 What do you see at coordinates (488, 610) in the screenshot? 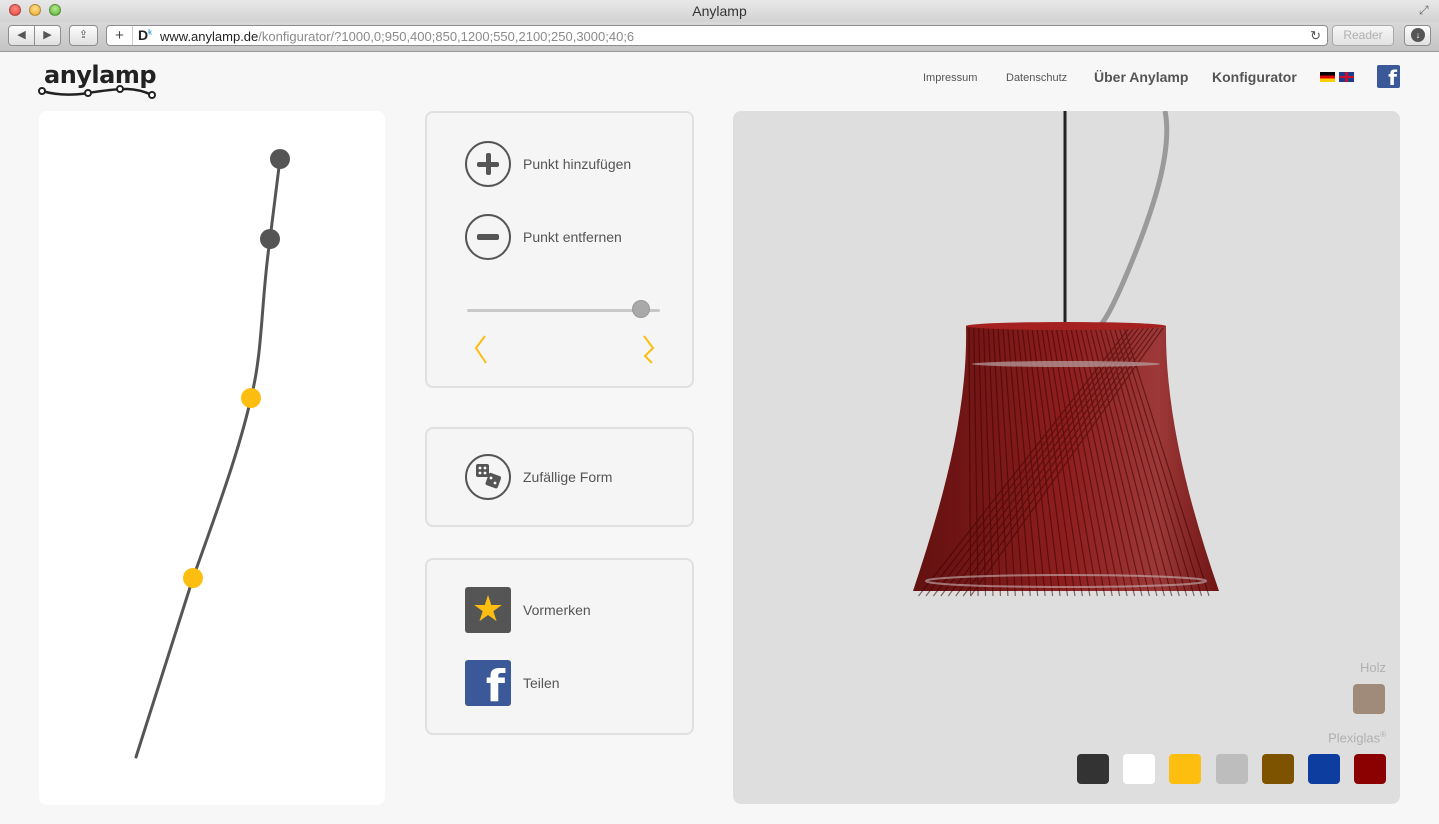
I see `star-icon: ★` at bounding box center [488, 610].